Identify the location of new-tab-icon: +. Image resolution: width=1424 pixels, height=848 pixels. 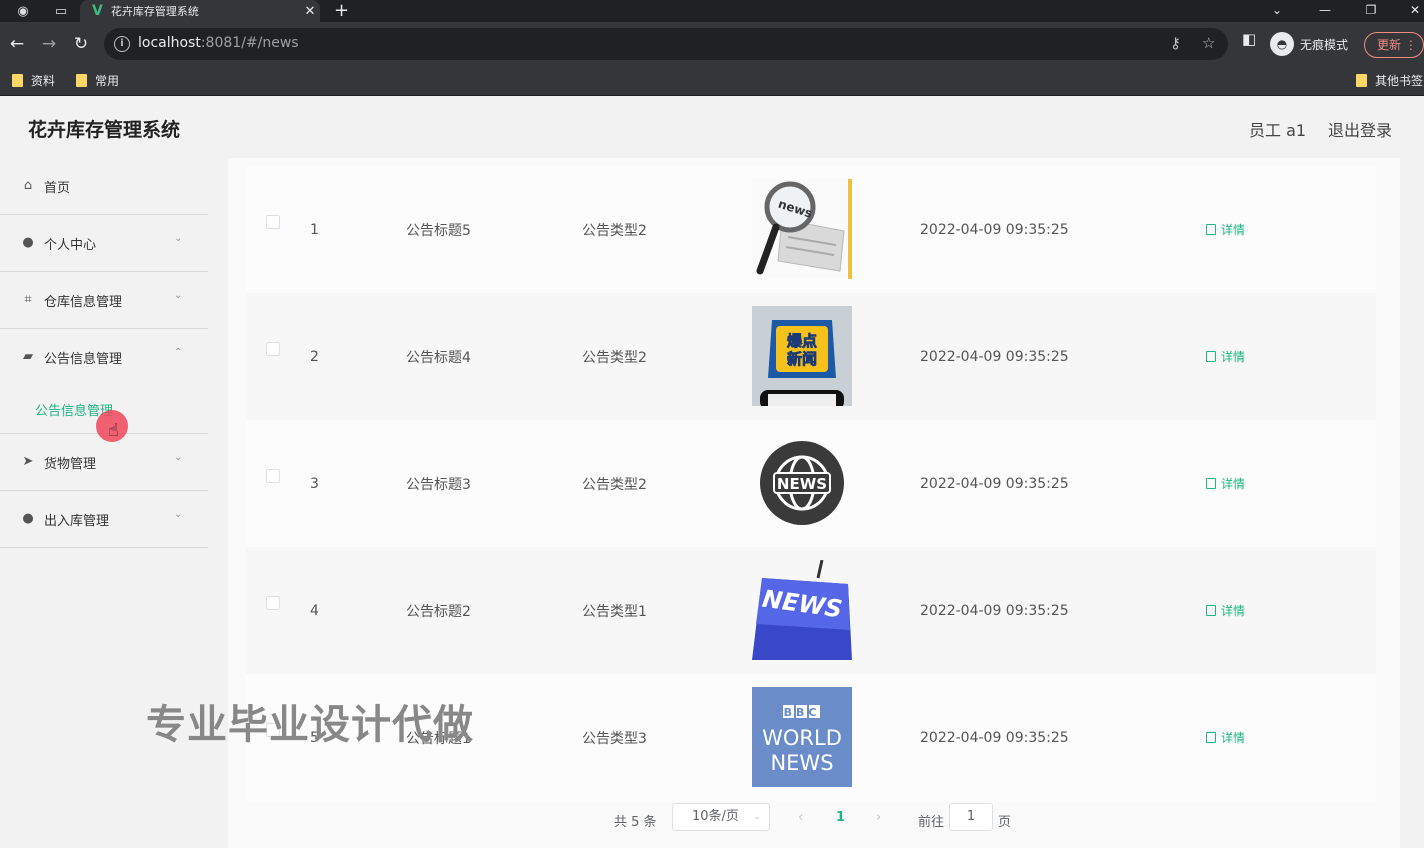
(341, 11).